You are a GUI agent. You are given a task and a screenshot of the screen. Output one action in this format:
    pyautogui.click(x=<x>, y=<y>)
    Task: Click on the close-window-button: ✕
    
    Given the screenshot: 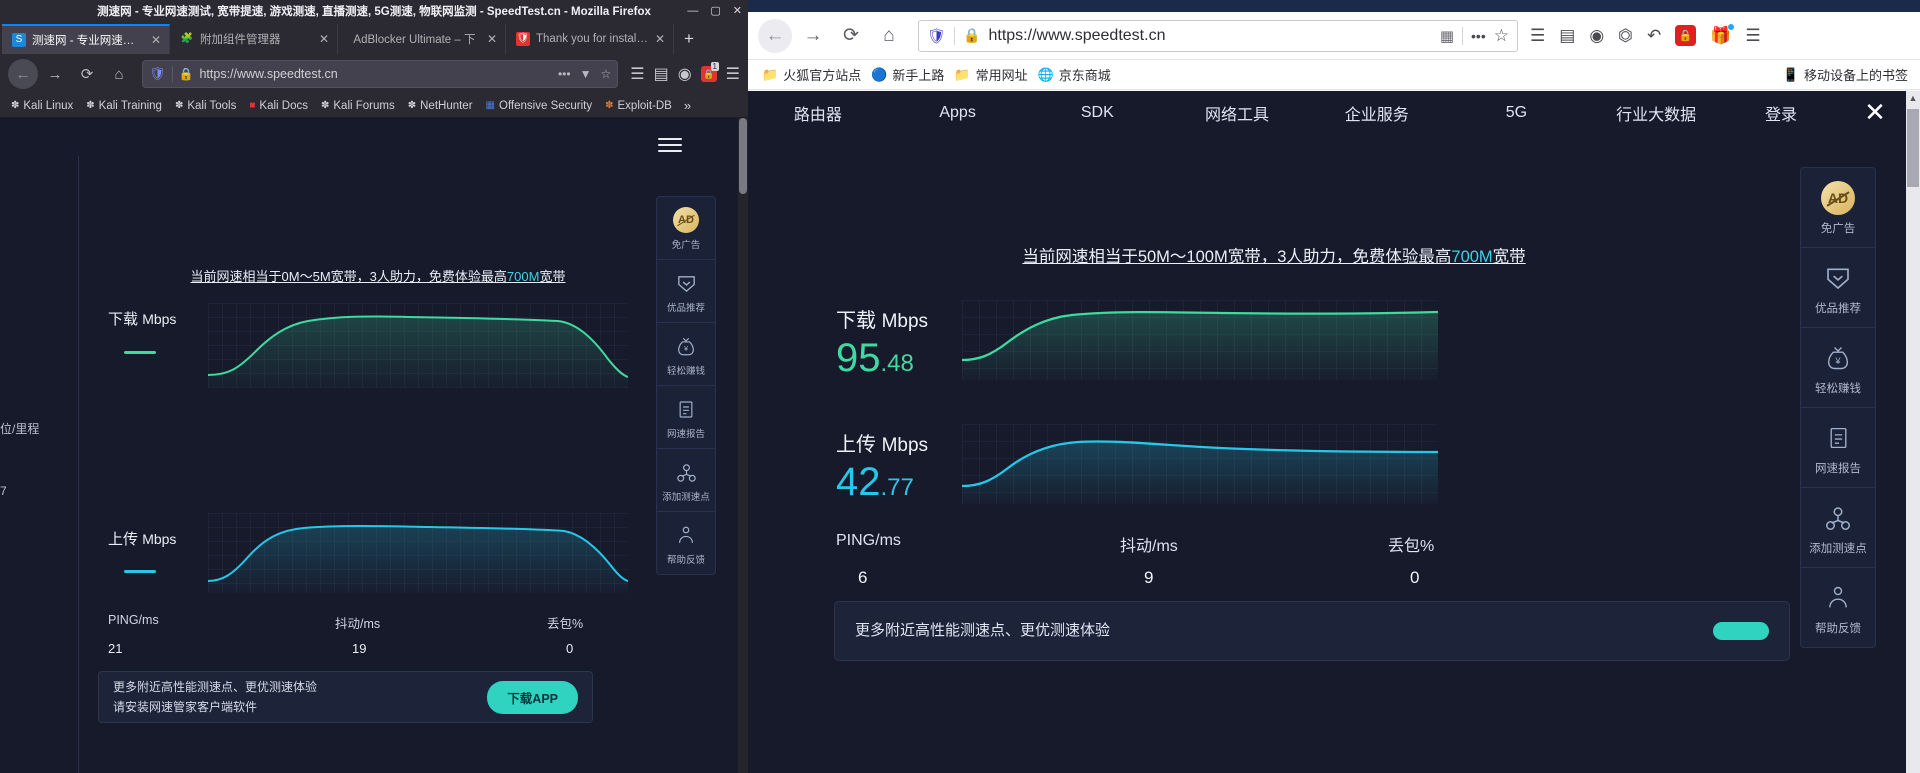 What is the action you would take?
    pyautogui.click(x=737, y=11)
    